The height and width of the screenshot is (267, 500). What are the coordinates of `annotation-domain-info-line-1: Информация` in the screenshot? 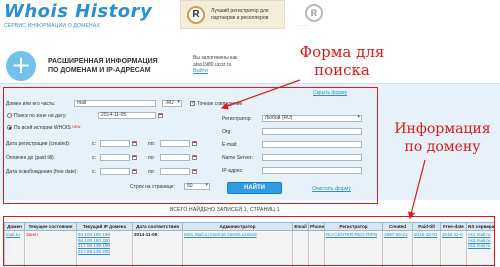 It's located at (442, 129).